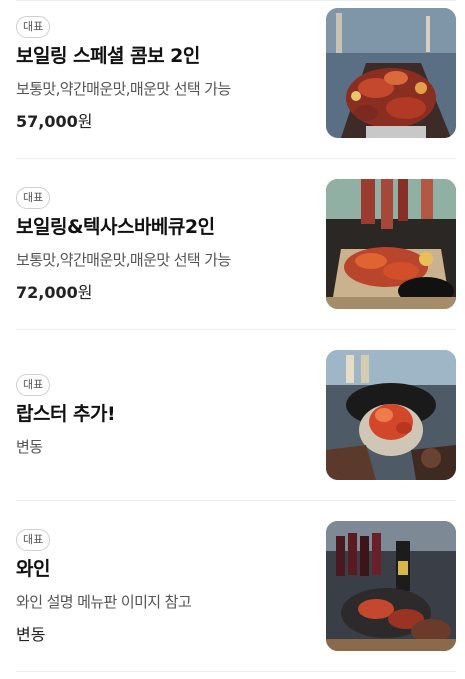  Describe the element at coordinates (166, 291) in the screenshot. I see `menu-item-price: 72,000원` at that location.